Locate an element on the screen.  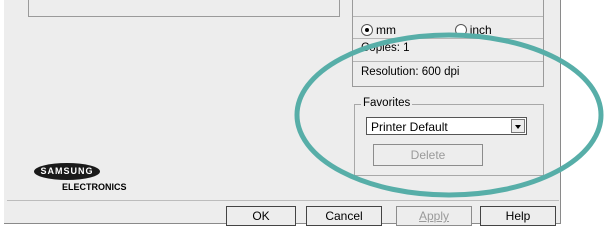
help-button: Help is located at coordinates (518, 216).